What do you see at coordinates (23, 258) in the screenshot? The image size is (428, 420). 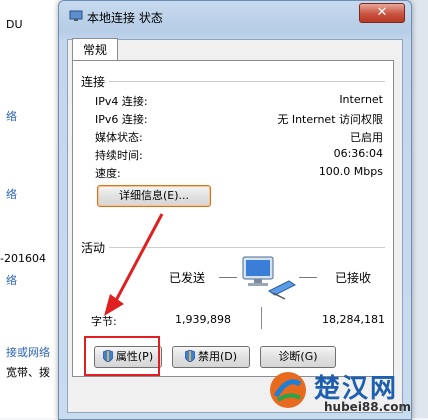 I see `background-text: -201604` at bounding box center [23, 258].